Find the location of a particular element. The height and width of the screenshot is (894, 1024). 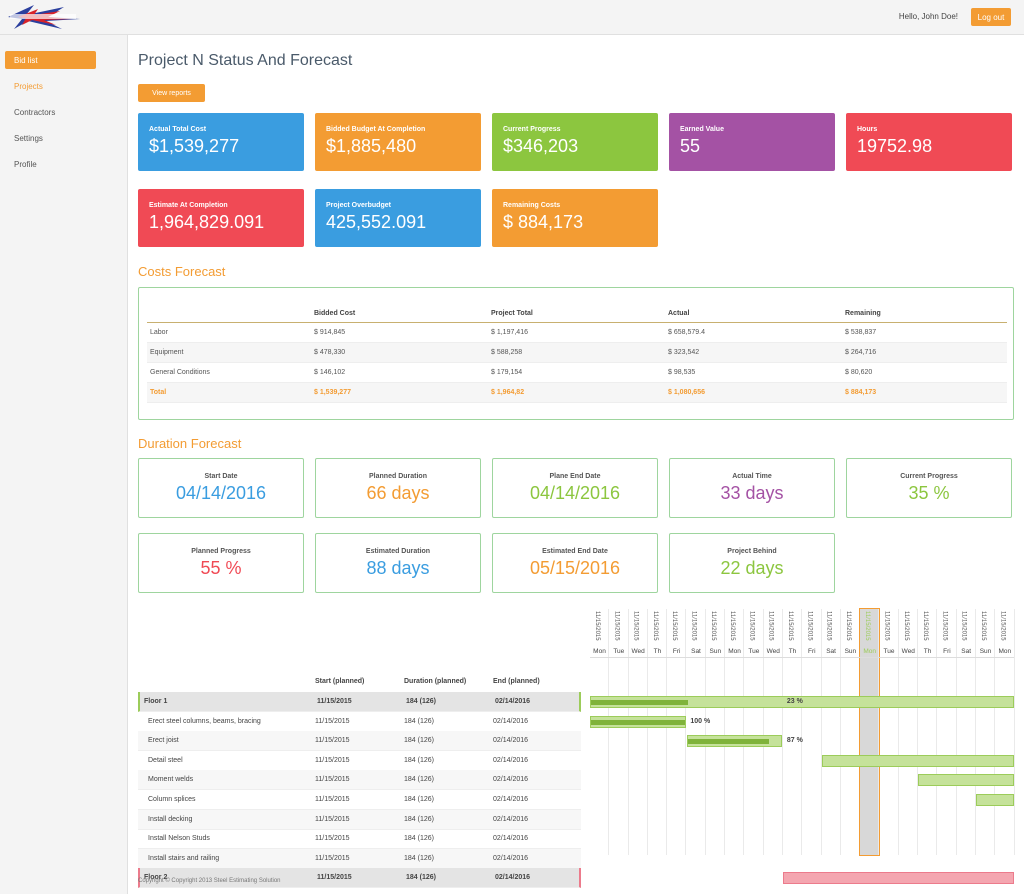

table-cell: $ 1,539,277 is located at coordinates (399, 392).